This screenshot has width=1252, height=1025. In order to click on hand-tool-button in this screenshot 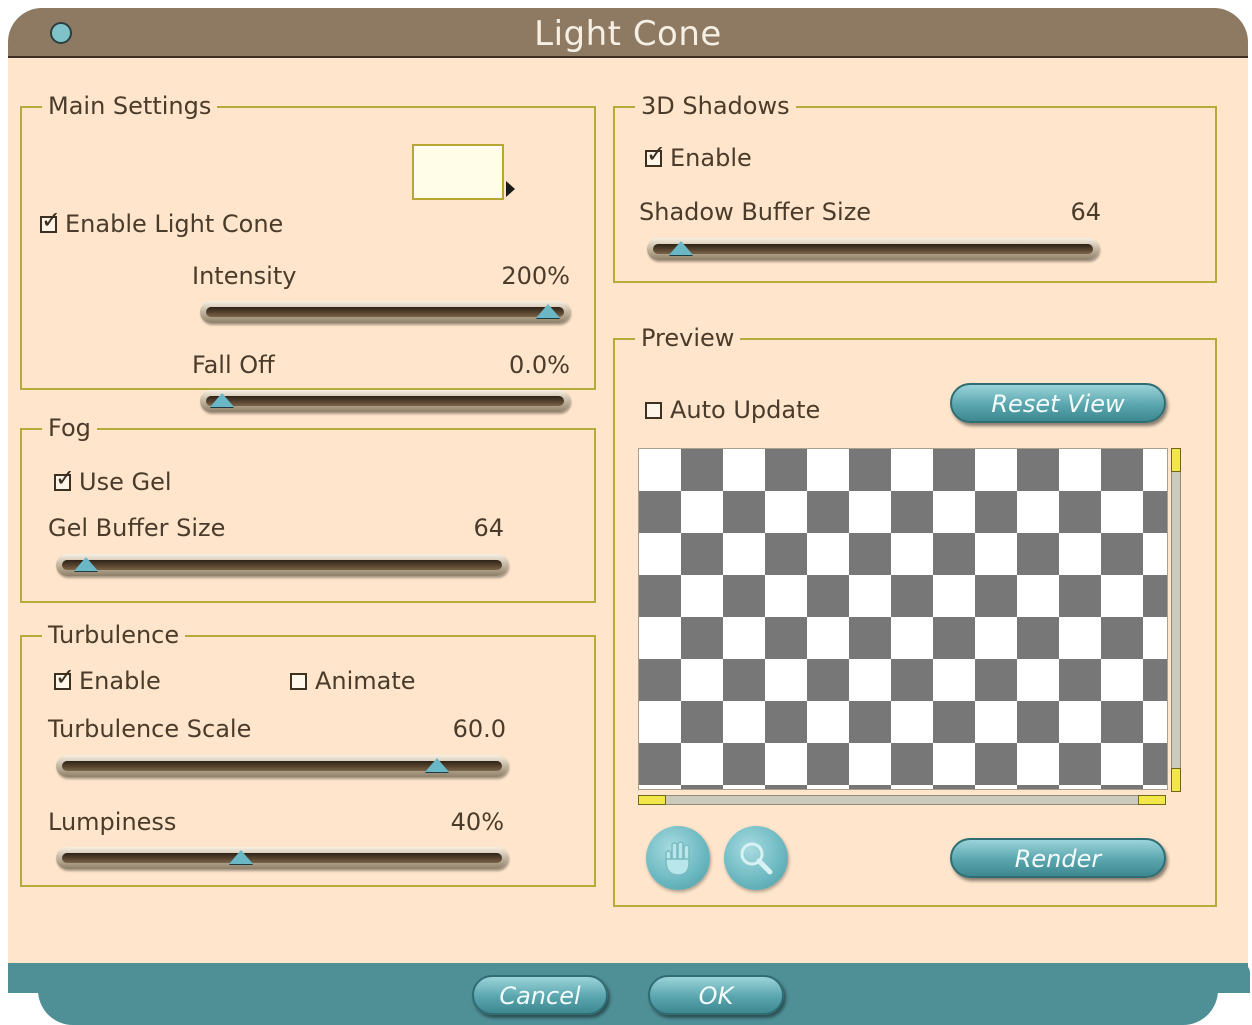, I will do `click(678, 858)`.